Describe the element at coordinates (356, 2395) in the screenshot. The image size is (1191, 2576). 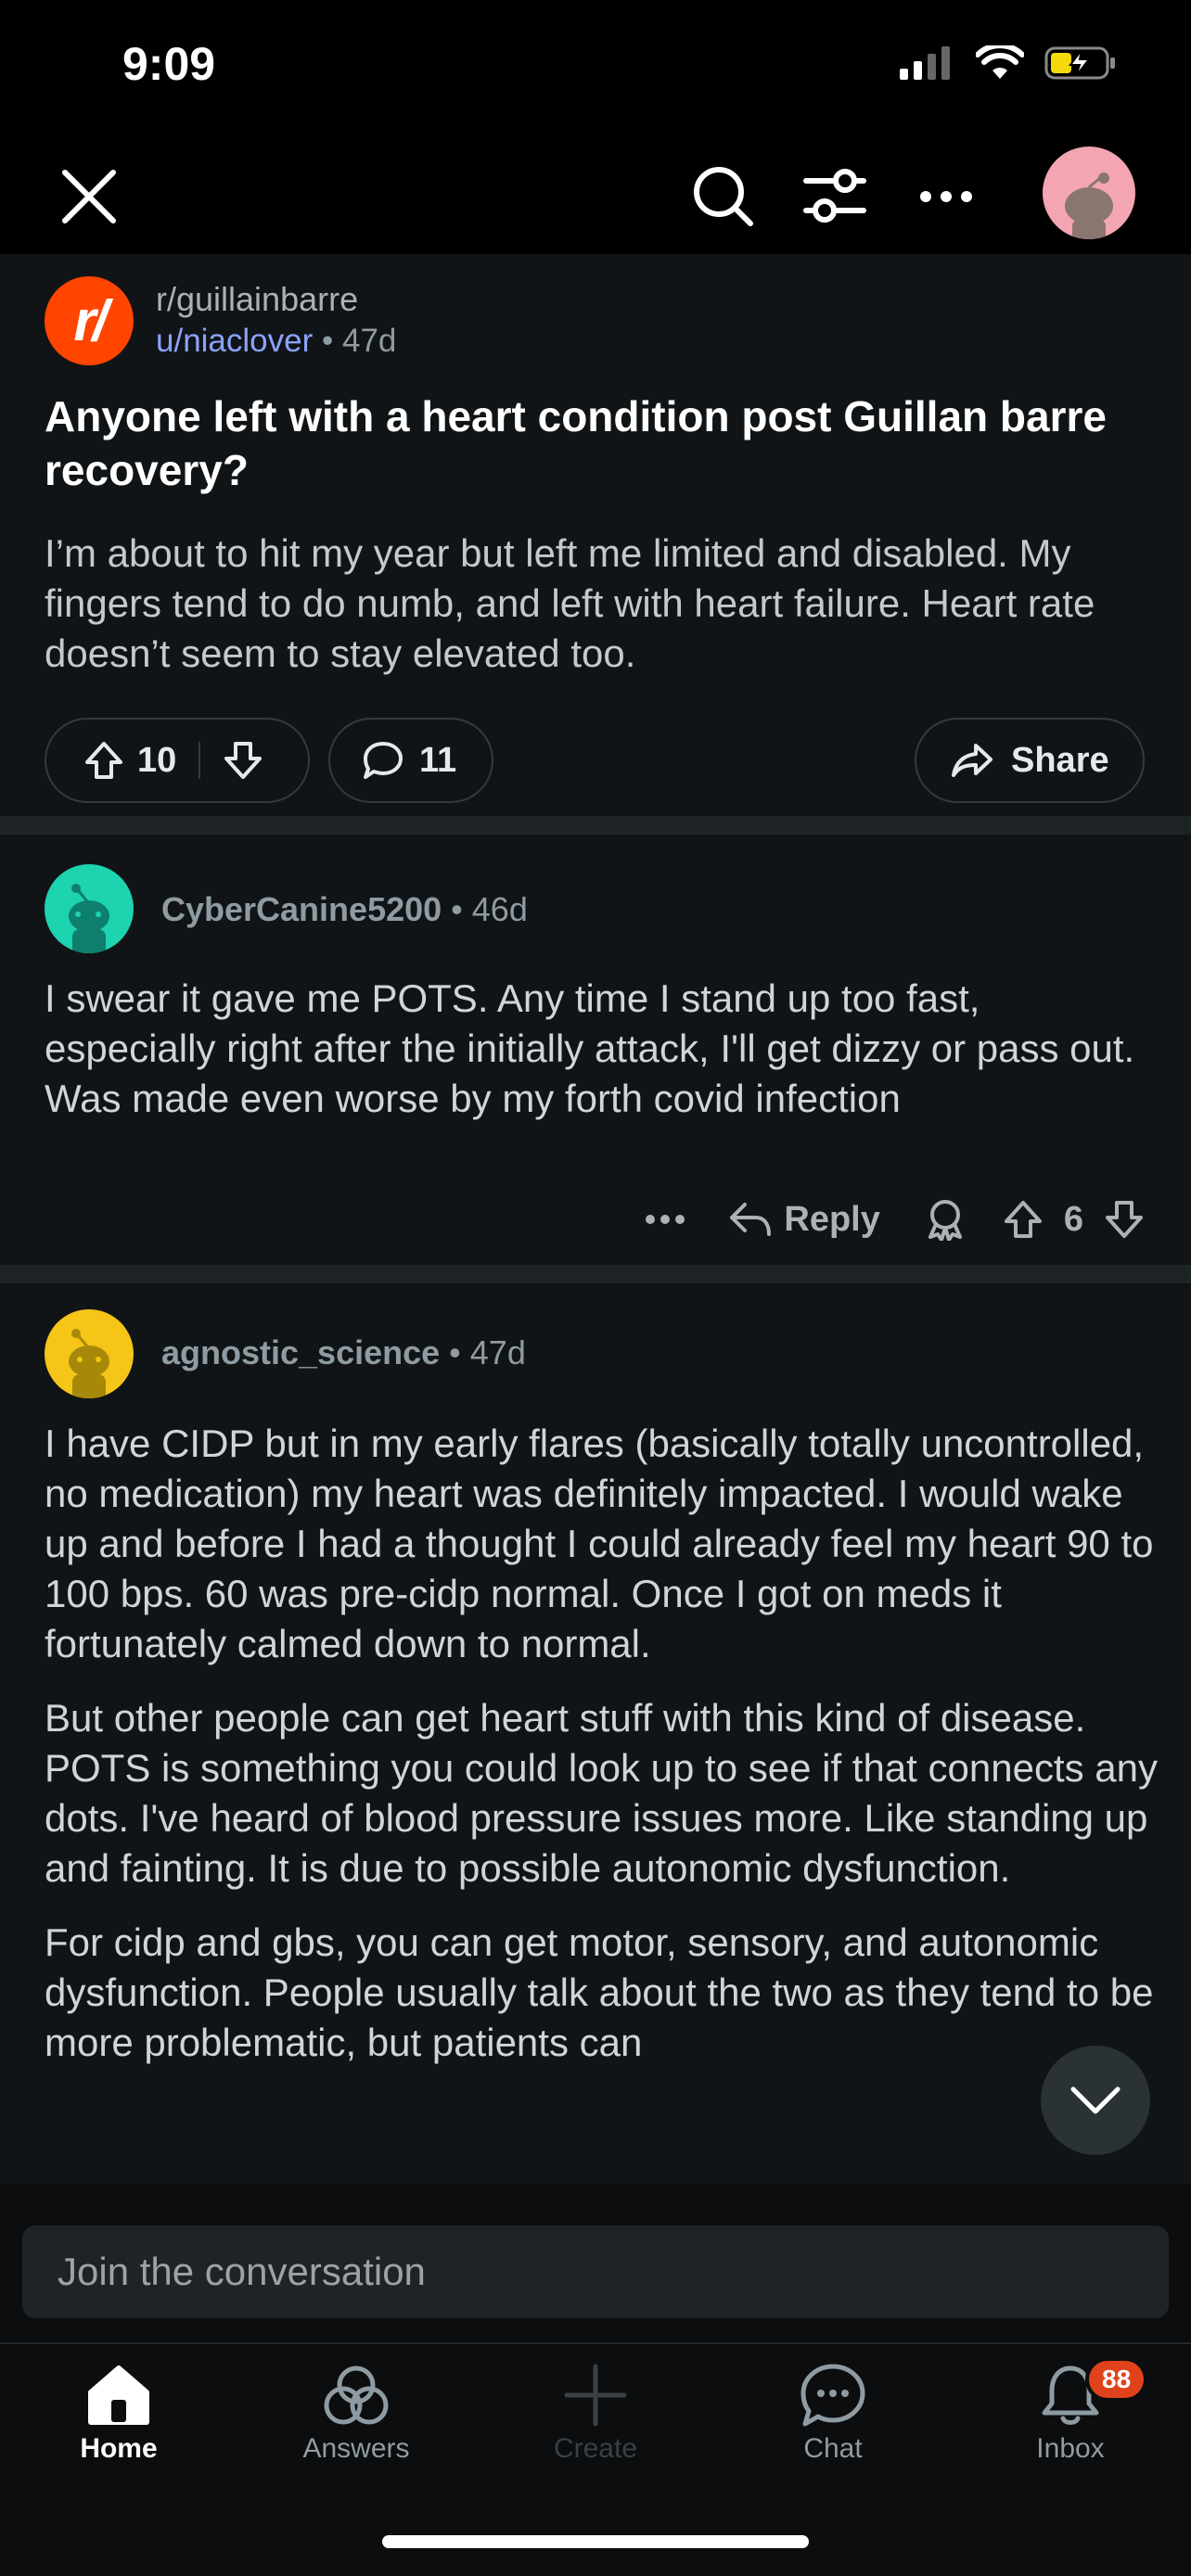
I see `answers-icon` at that location.